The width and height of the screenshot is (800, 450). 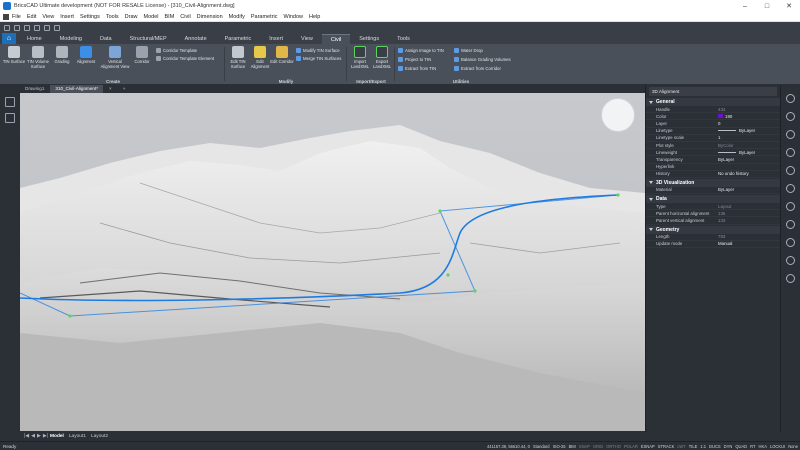 I want to click on property-row-material: Material ByLayer, so click(x=713, y=191).